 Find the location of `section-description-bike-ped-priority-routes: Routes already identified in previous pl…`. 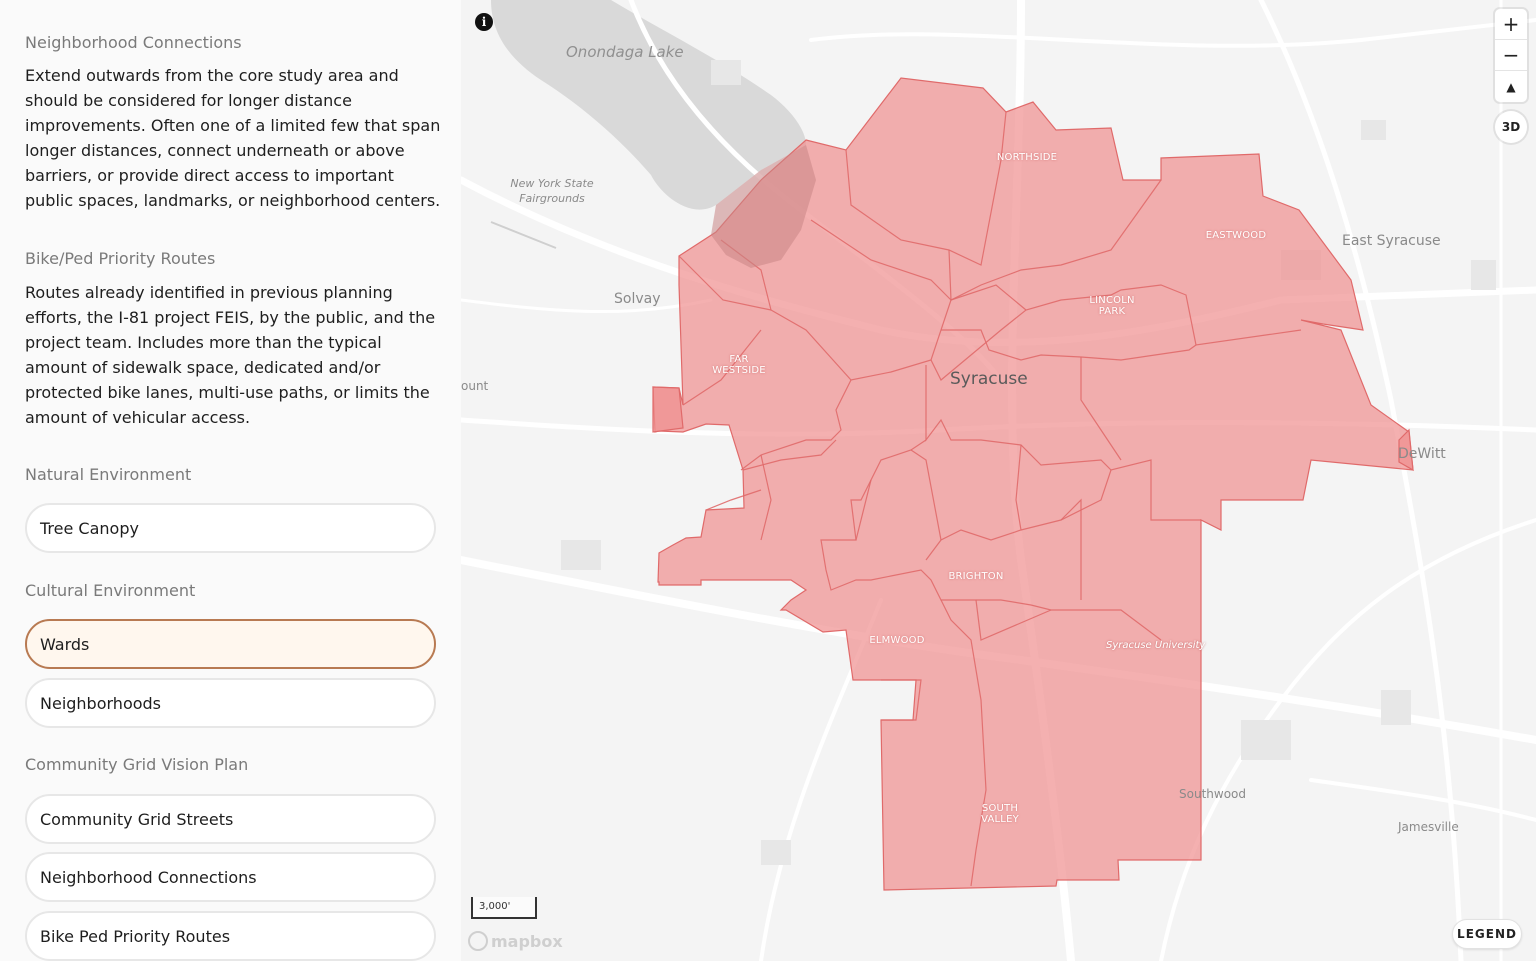

section-description-bike-ped-priority-routes: Routes already identified in previous pl… is located at coordinates (230, 355).